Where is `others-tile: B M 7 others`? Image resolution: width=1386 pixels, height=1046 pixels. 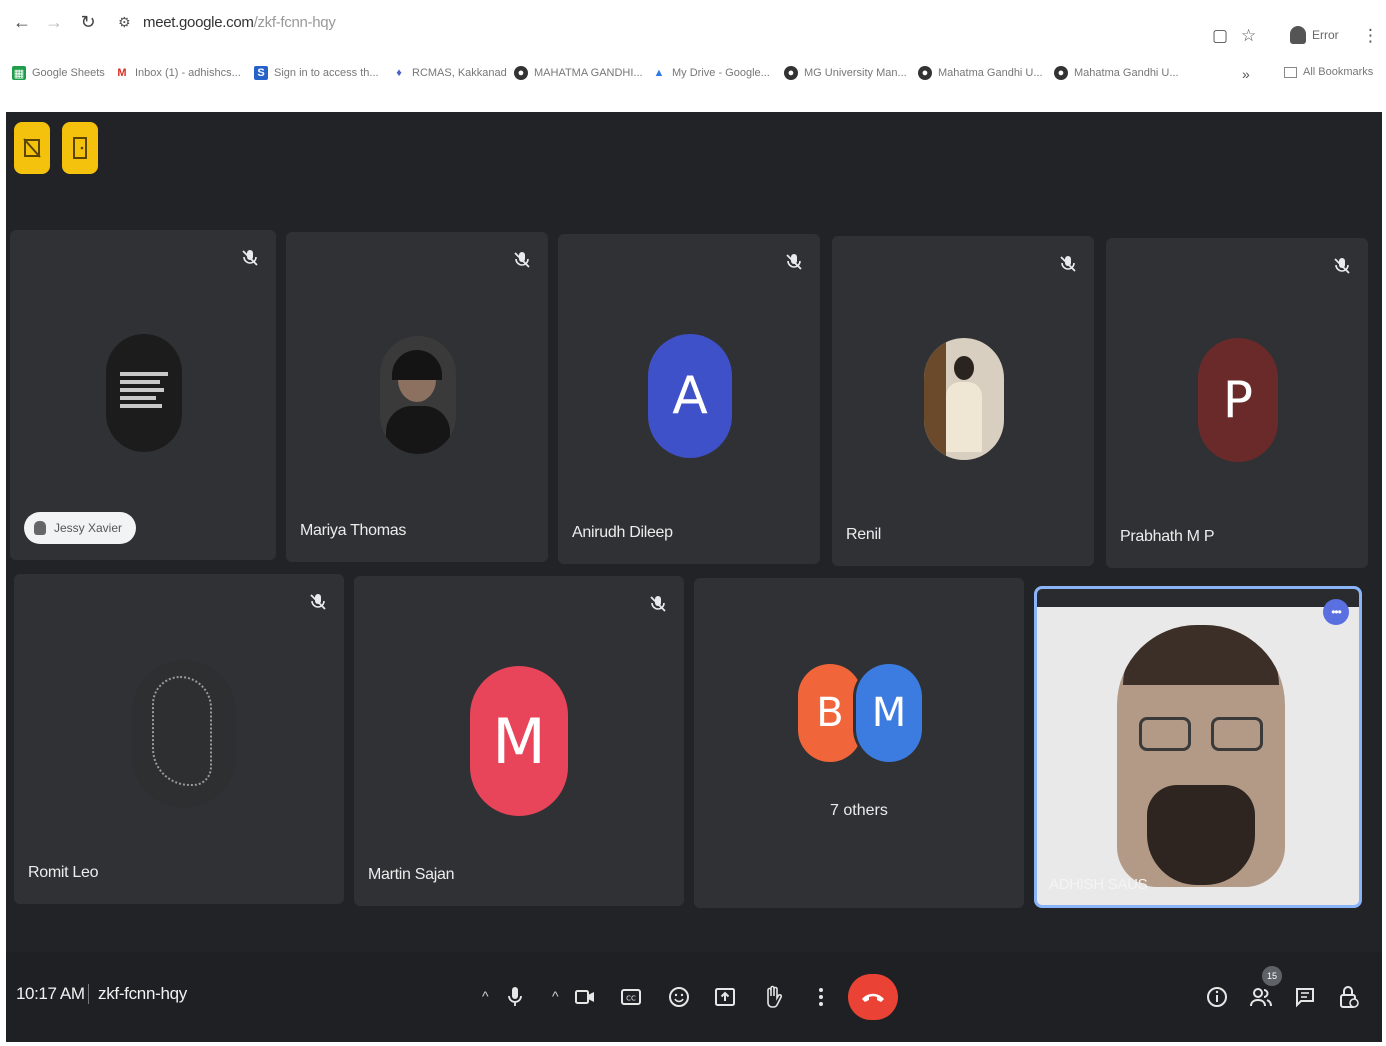 others-tile: B M 7 others is located at coordinates (859, 743).